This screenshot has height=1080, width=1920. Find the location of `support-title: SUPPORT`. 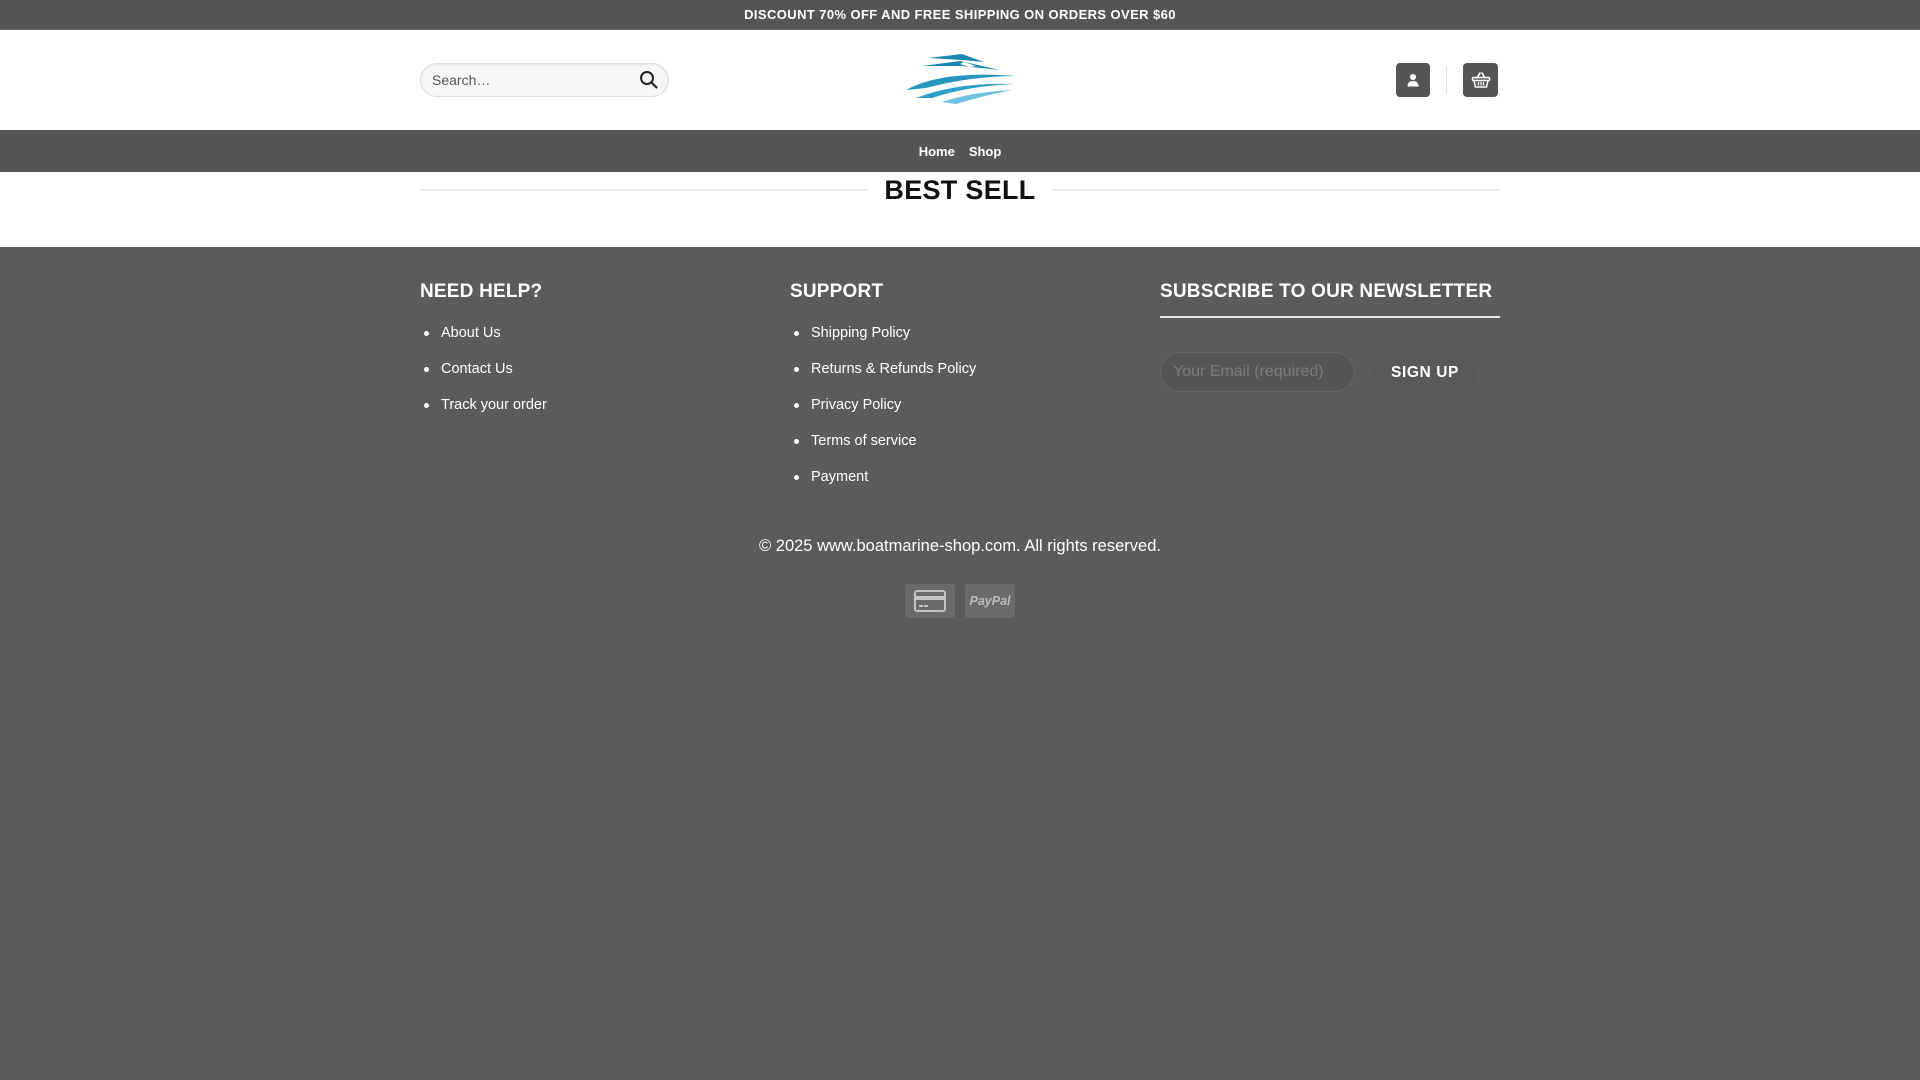

support-title: SUPPORT is located at coordinates (837, 291).